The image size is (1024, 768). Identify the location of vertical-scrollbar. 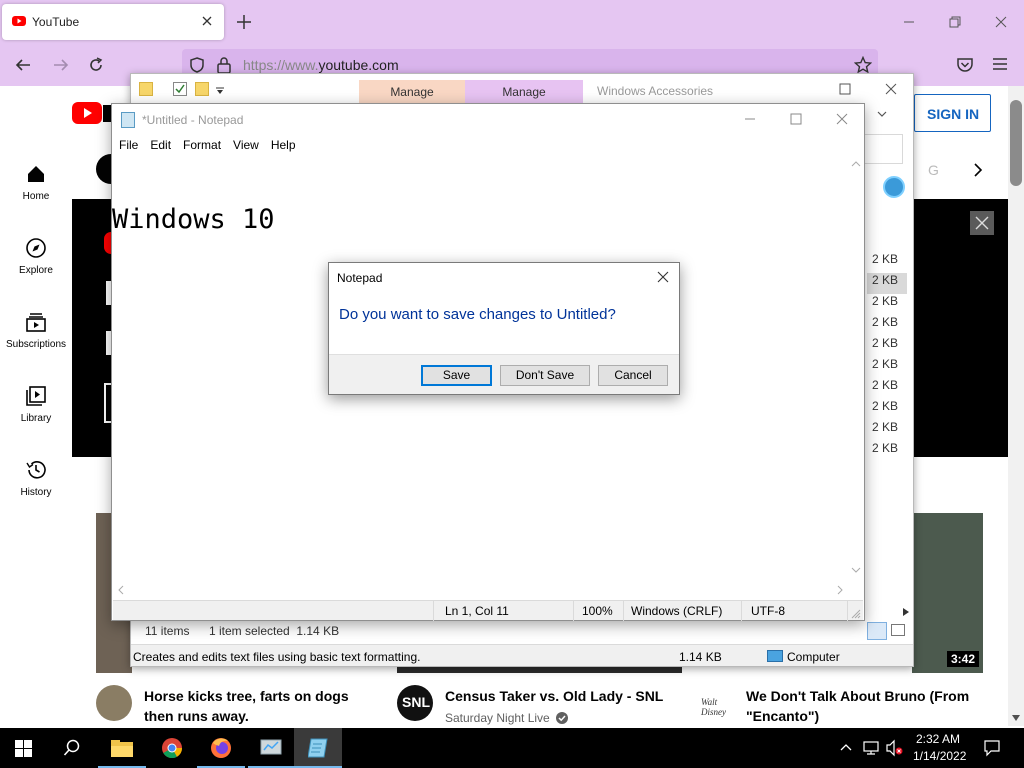
(856, 368).